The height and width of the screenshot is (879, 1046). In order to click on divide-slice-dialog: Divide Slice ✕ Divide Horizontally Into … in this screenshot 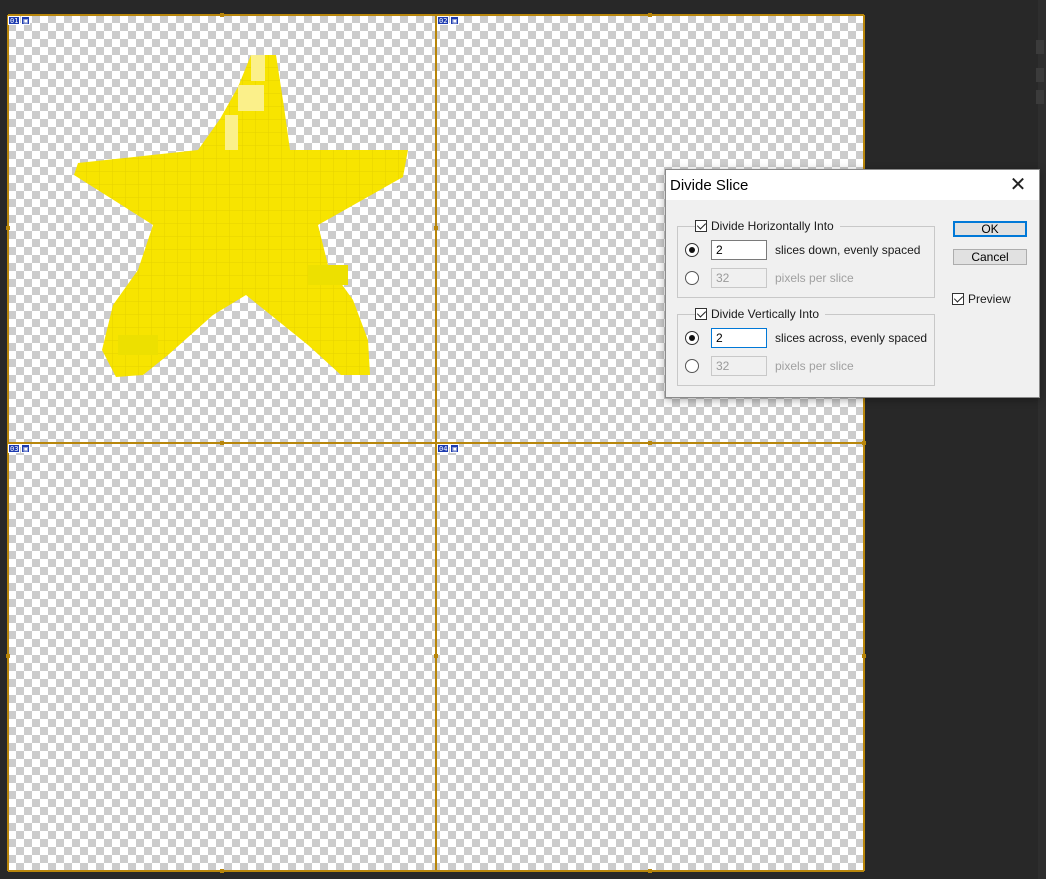, I will do `click(852, 283)`.